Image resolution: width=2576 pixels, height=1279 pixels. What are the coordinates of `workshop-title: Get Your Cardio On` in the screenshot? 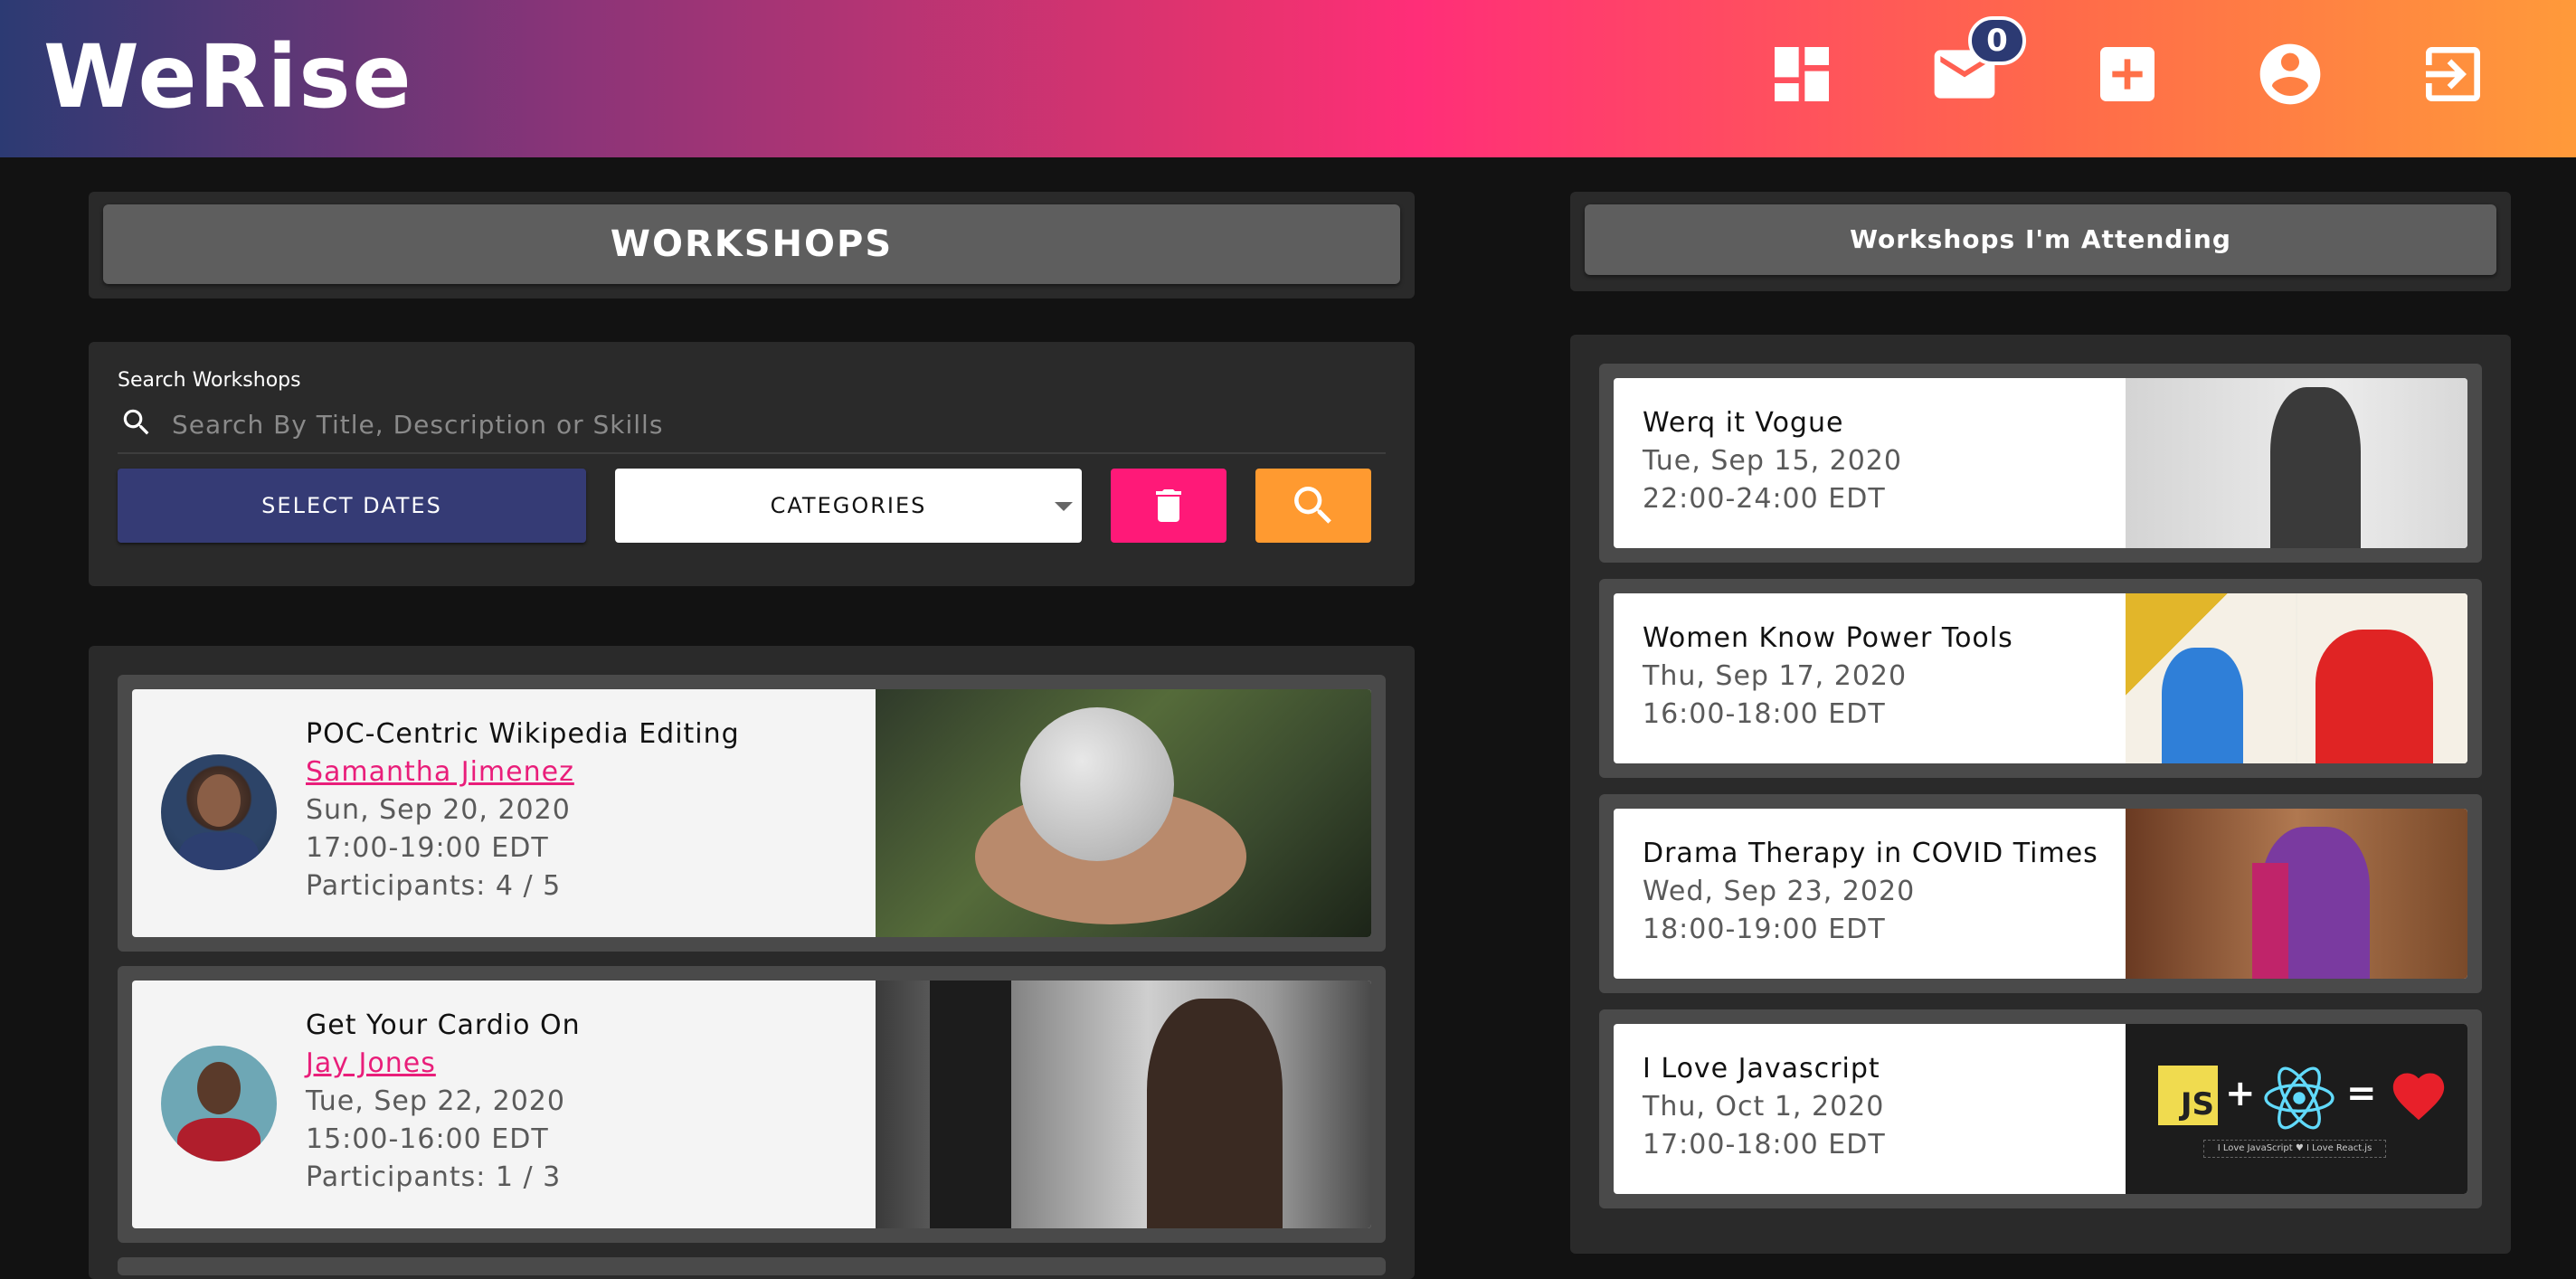 It's located at (444, 1025).